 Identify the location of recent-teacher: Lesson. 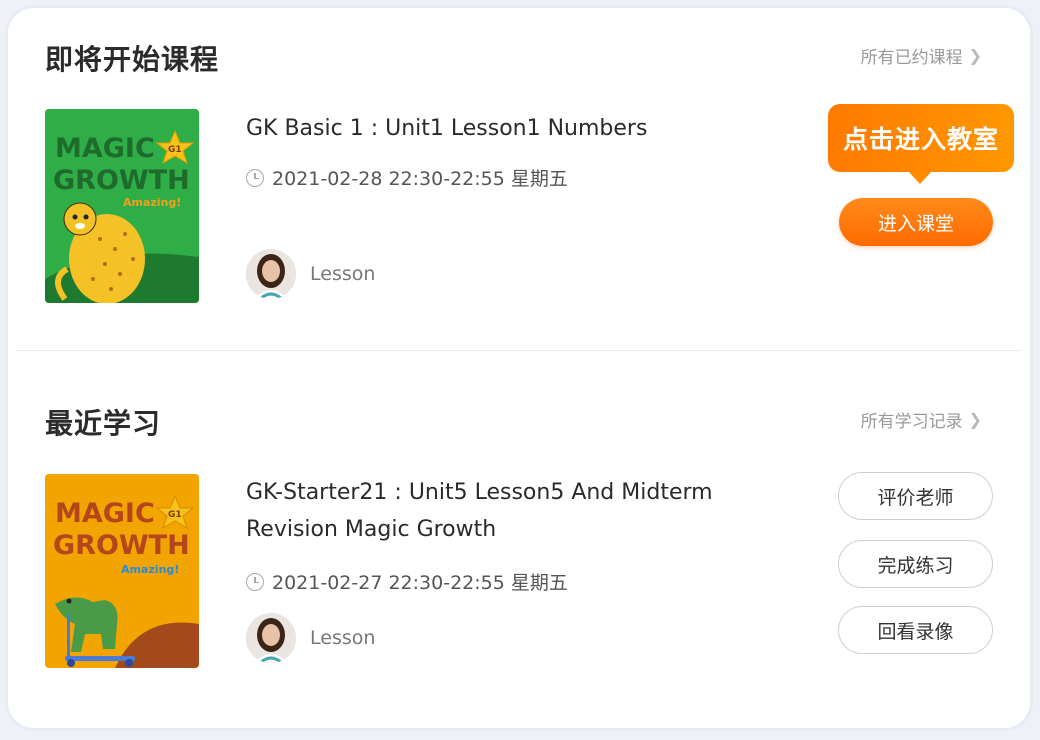
(310, 638).